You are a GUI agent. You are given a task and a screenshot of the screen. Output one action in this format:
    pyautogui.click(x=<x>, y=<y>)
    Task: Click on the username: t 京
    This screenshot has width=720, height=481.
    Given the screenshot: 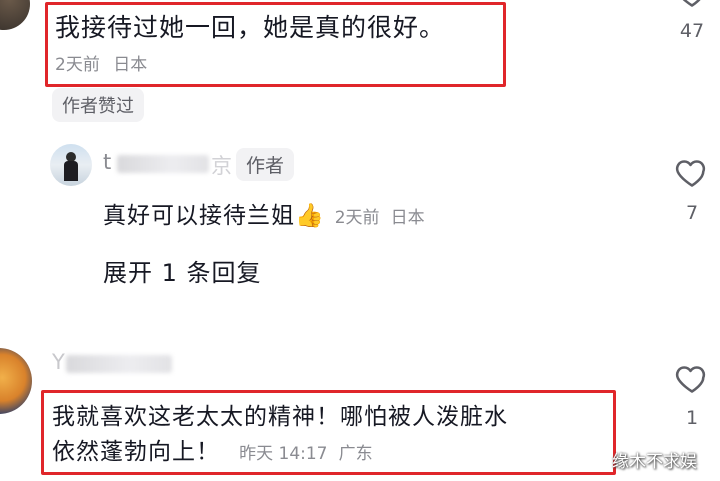 What is the action you would take?
    pyautogui.click(x=168, y=164)
    